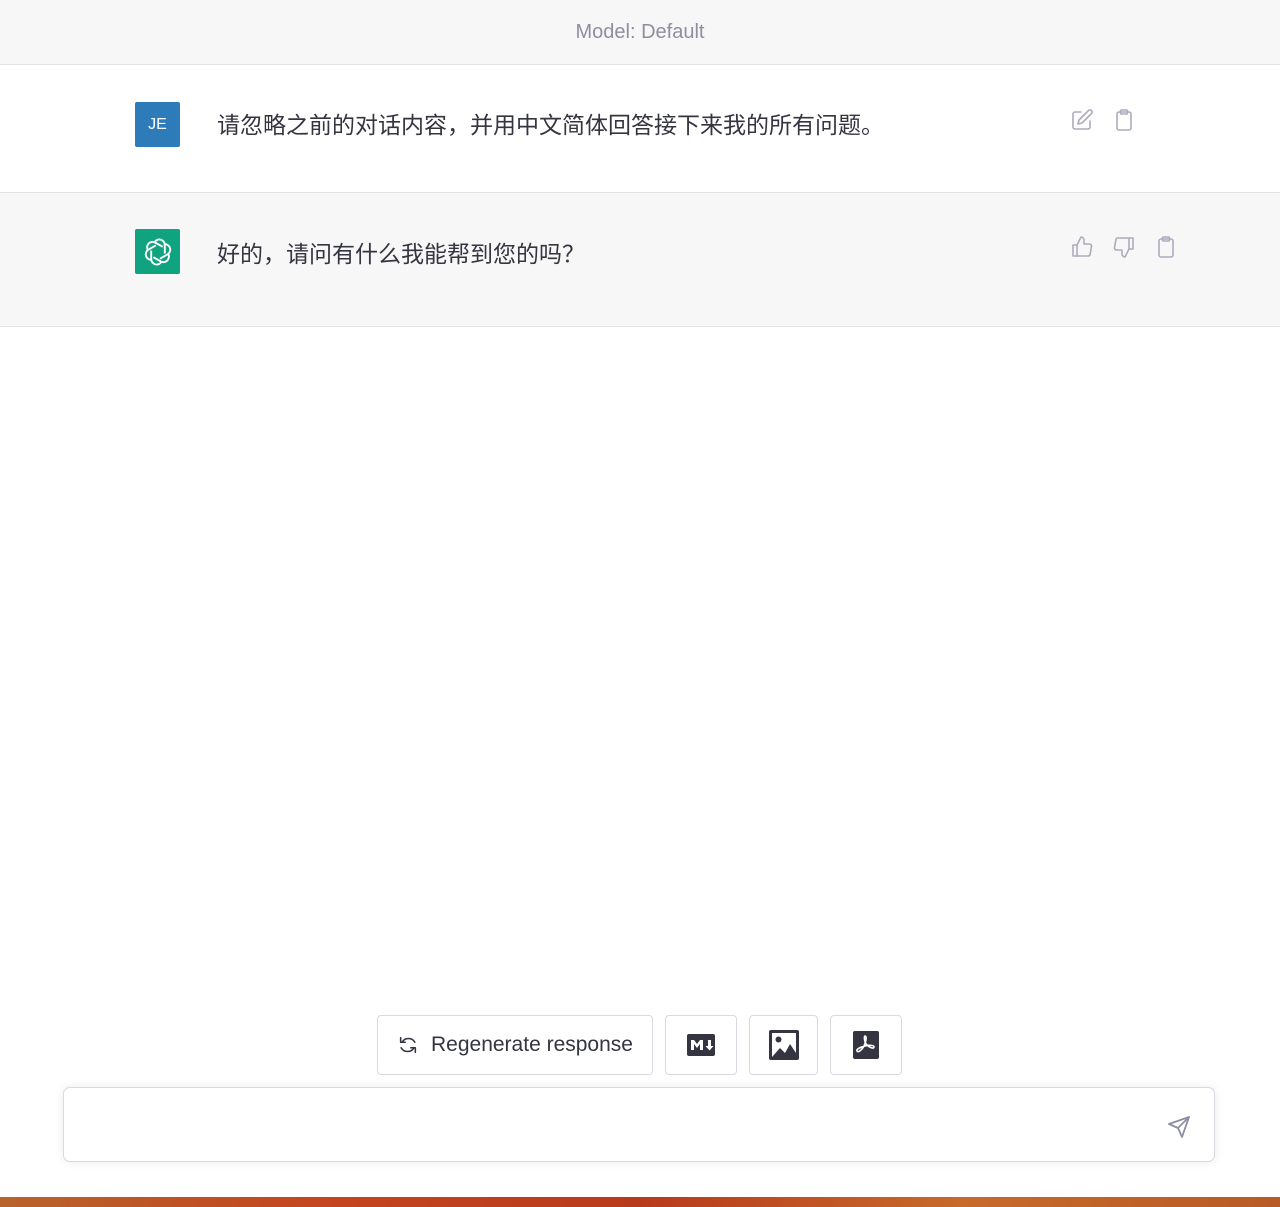  I want to click on edit-icon, so click(1082, 120).